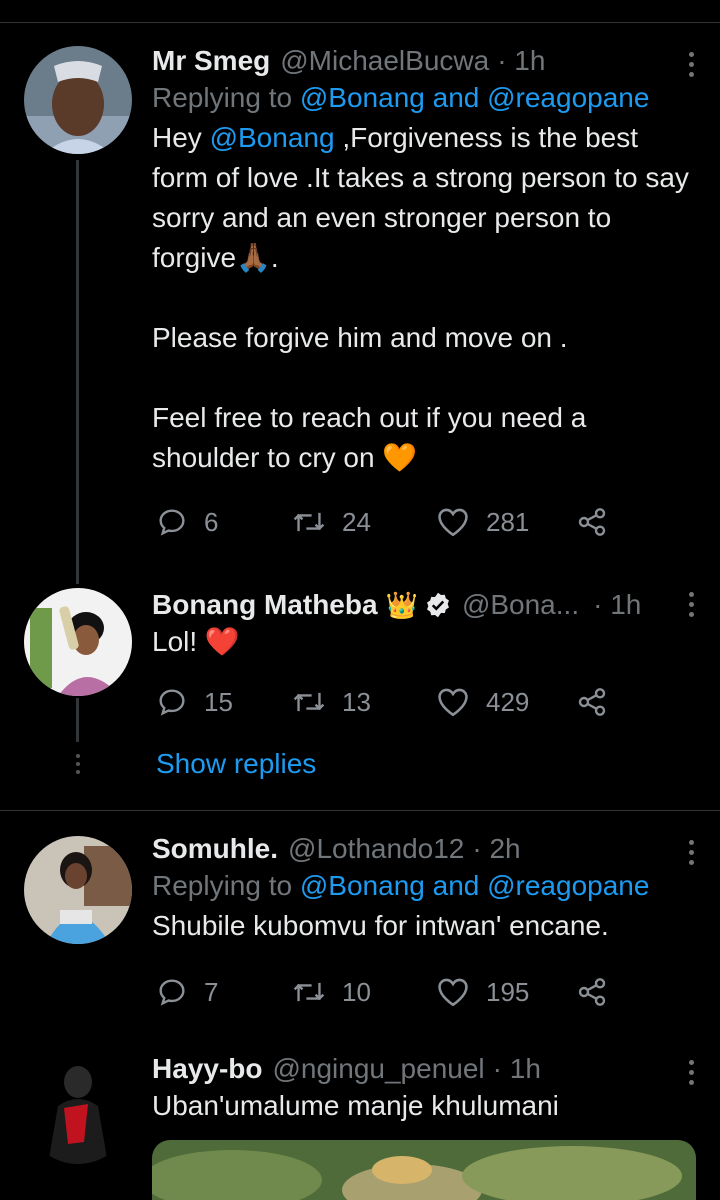 The height and width of the screenshot is (1200, 720). I want to click on like-button: 429, so click(506, 702).